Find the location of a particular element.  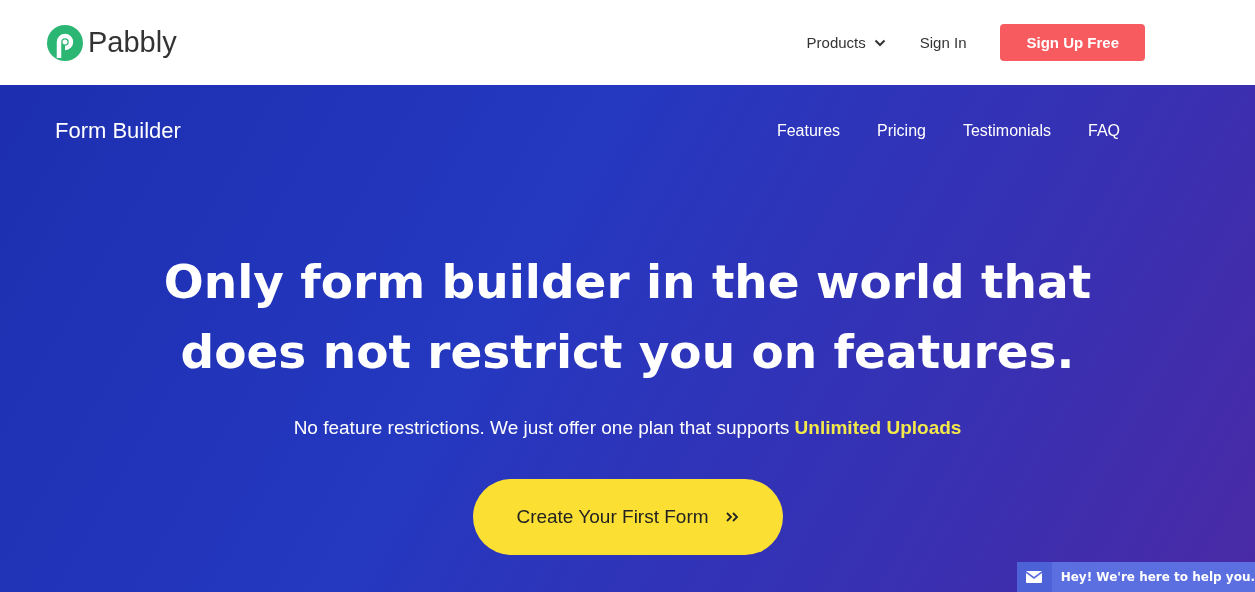

logo-text: Pabbly is located at coordinates (132, 42).